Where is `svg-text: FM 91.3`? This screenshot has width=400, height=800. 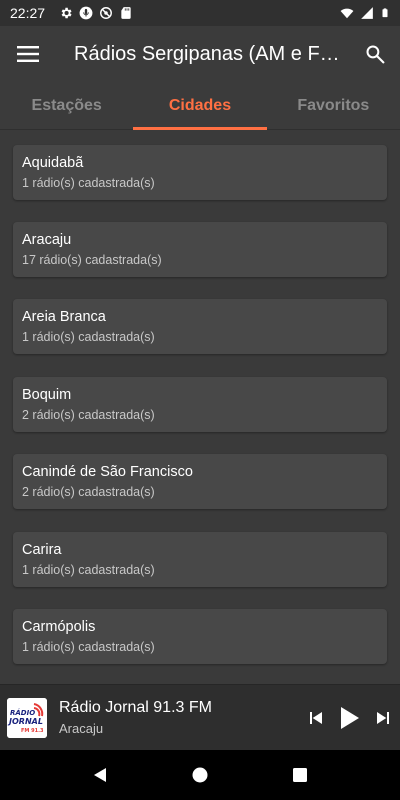 svg-text: FM 91.3 is located at coordinates (32, 731).